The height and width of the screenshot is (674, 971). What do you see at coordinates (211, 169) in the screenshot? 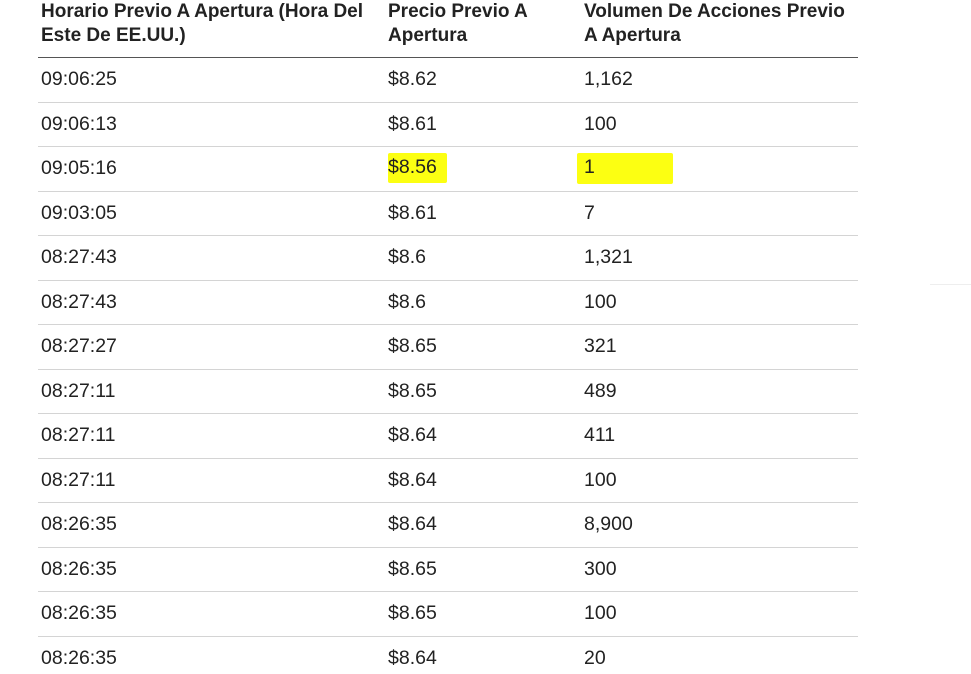
I see `cell-time: 09:05:16` at bounding box center [211, 169].